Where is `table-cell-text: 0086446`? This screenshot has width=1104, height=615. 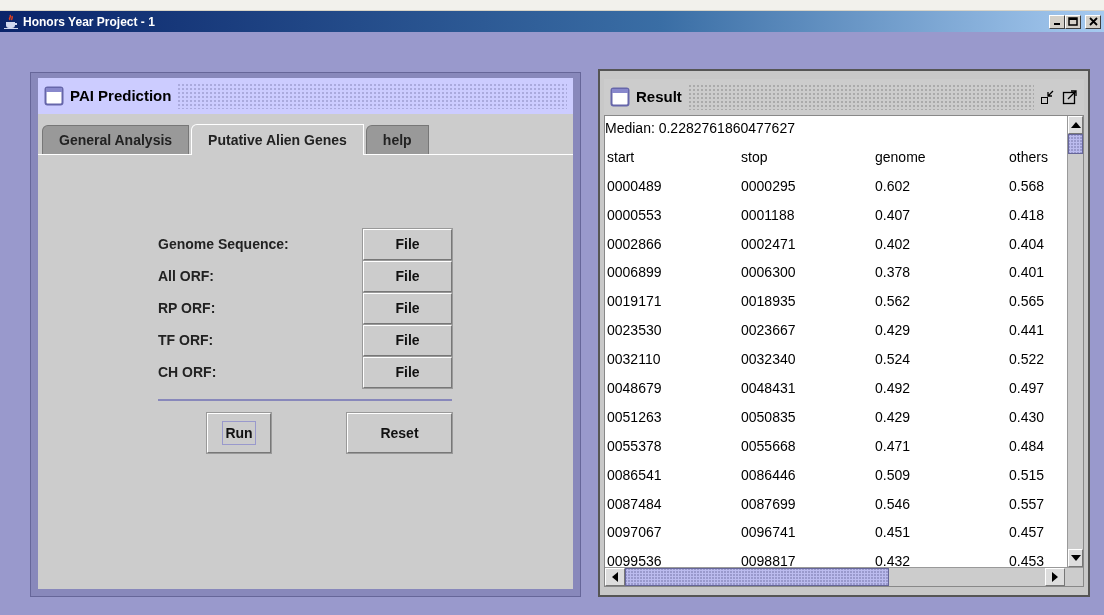
table-cell-text: 0086446 is located at coordinates (768, 475).